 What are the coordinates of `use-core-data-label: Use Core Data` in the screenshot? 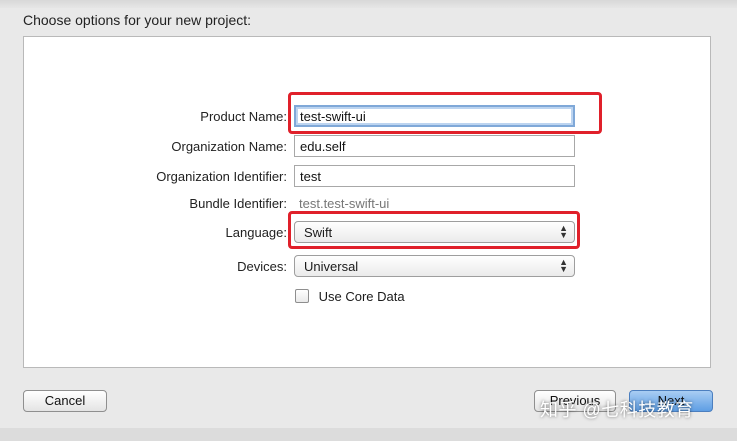 It's located at (361, 296).